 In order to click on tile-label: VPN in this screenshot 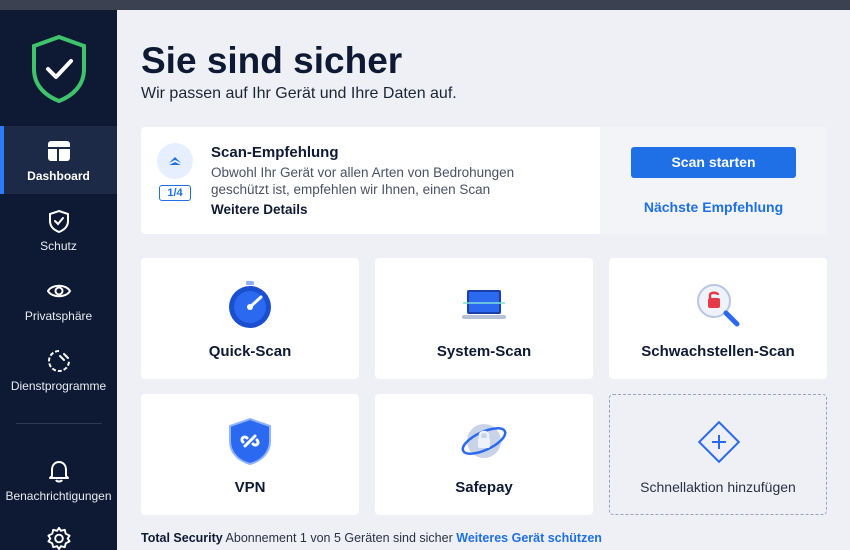, I will do `click(250, 487)`.